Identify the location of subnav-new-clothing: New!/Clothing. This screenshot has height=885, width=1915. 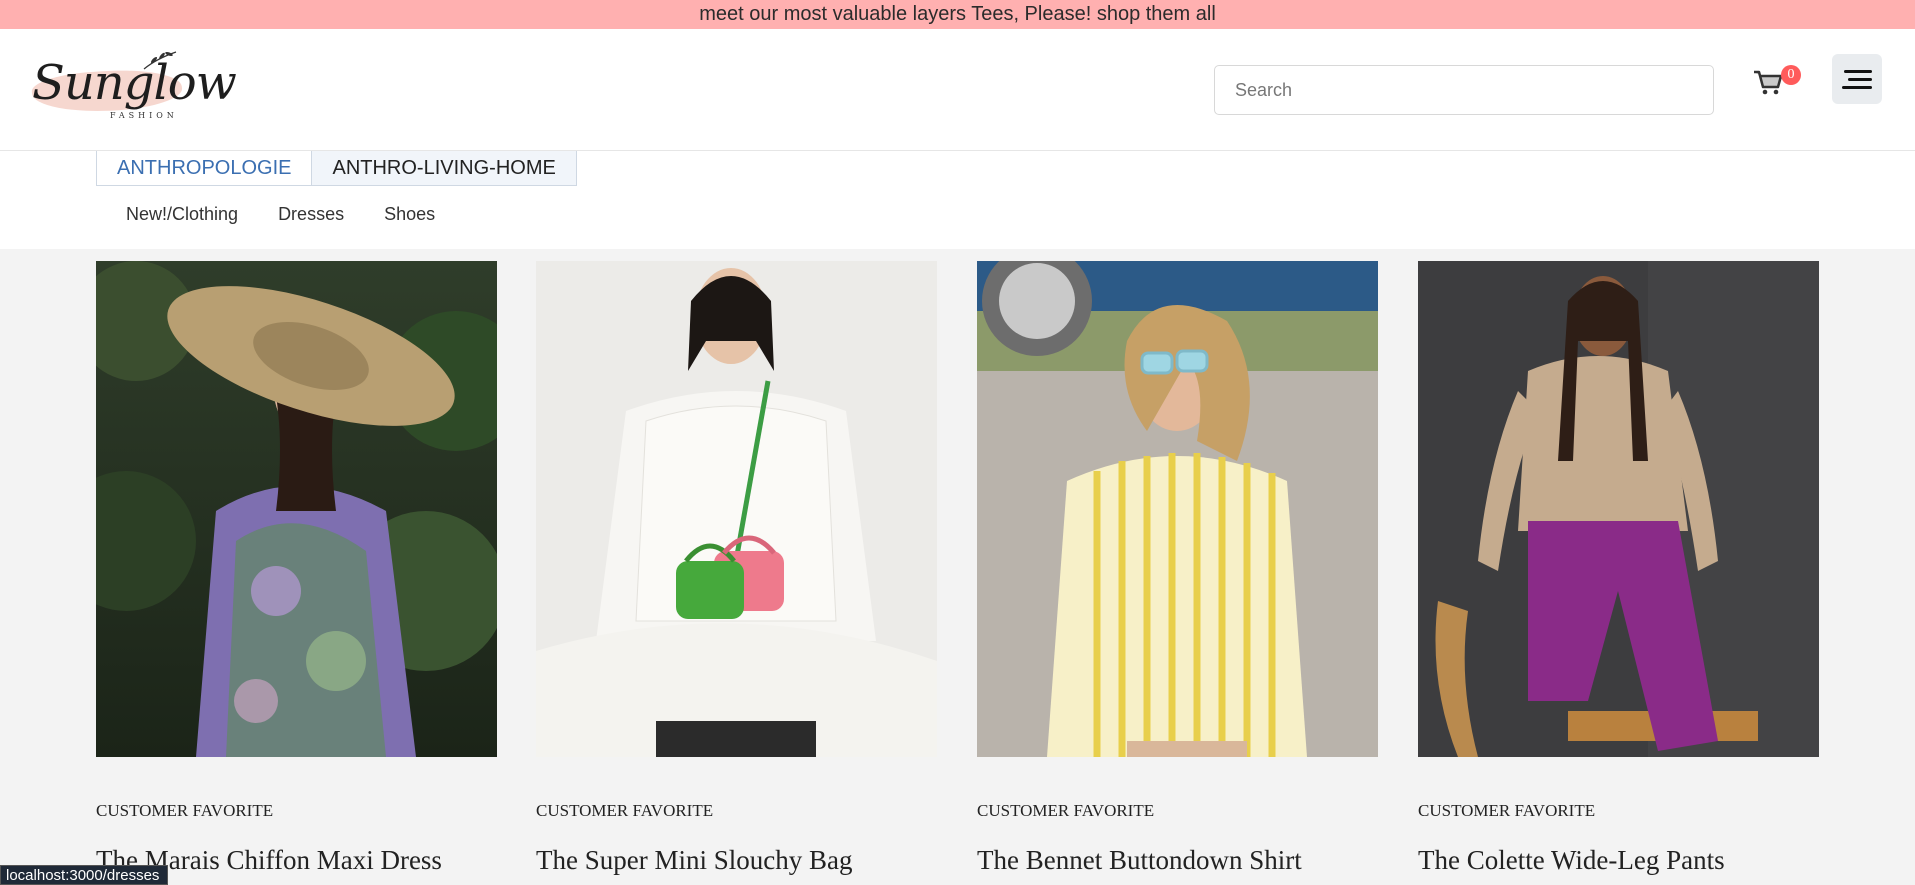
(182, 214).